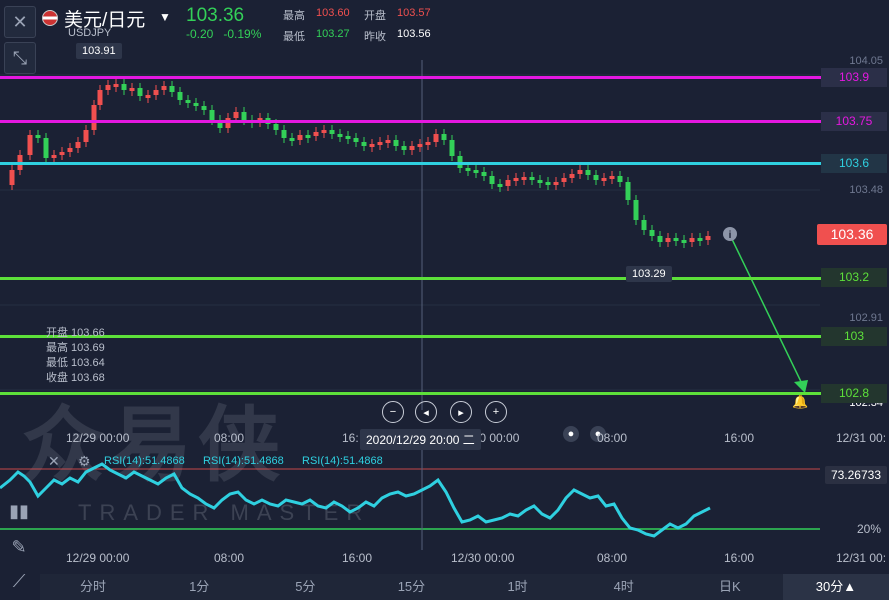 The width and height of the screenshot is (889, 600). I want to click on symbol-code: USDJPY, so click(90, 33).